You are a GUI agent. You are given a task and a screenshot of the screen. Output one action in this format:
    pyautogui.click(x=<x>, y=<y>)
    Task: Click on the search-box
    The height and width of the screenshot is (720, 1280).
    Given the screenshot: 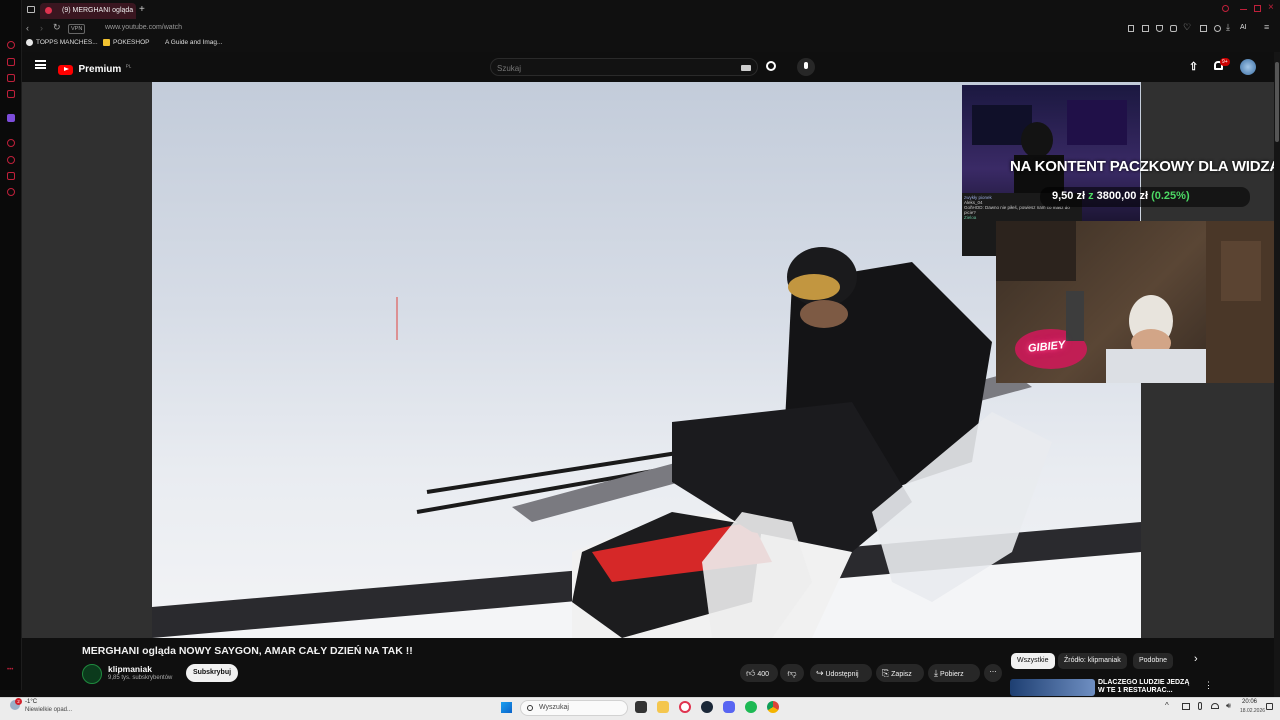 What is the action you would take?
    pyautogui.click(x=624, y=67)
    